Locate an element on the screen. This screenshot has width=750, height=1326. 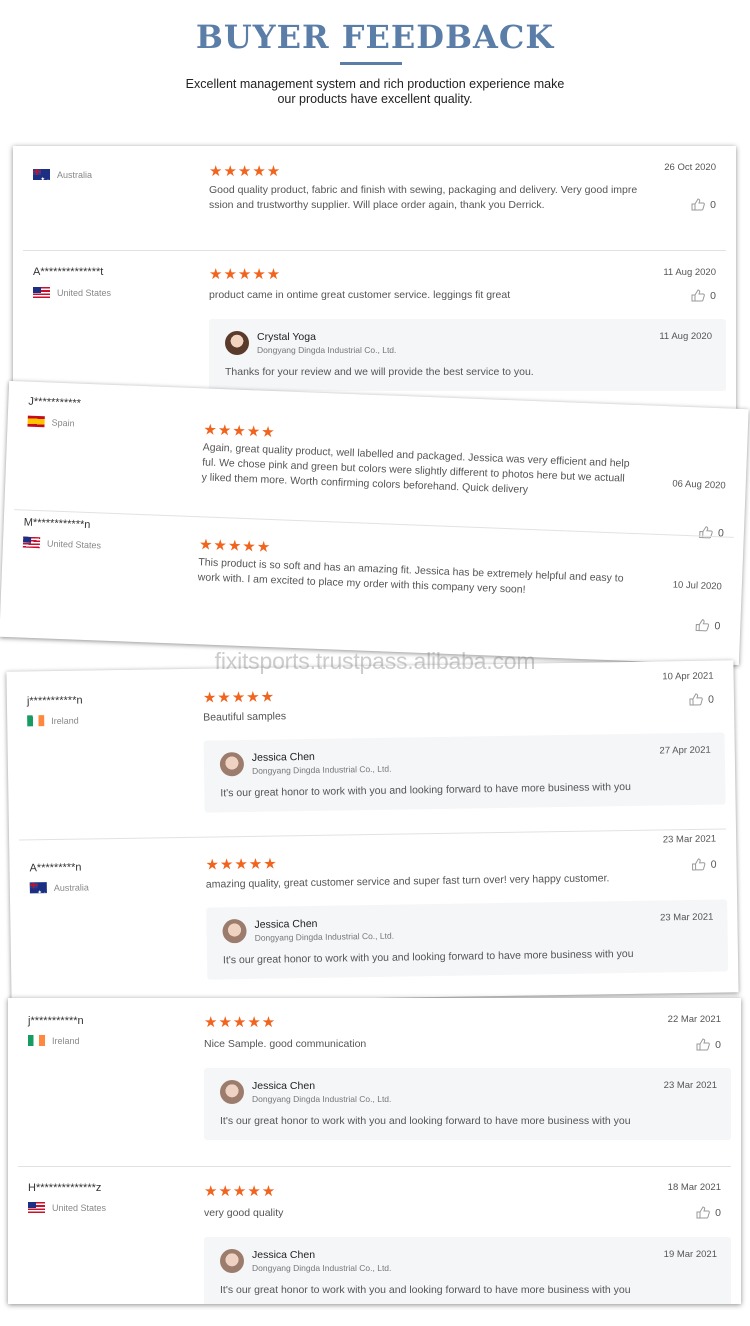
watermark: fixitsports.trustpass.alibaba.com is located at coordinates (375, 661).